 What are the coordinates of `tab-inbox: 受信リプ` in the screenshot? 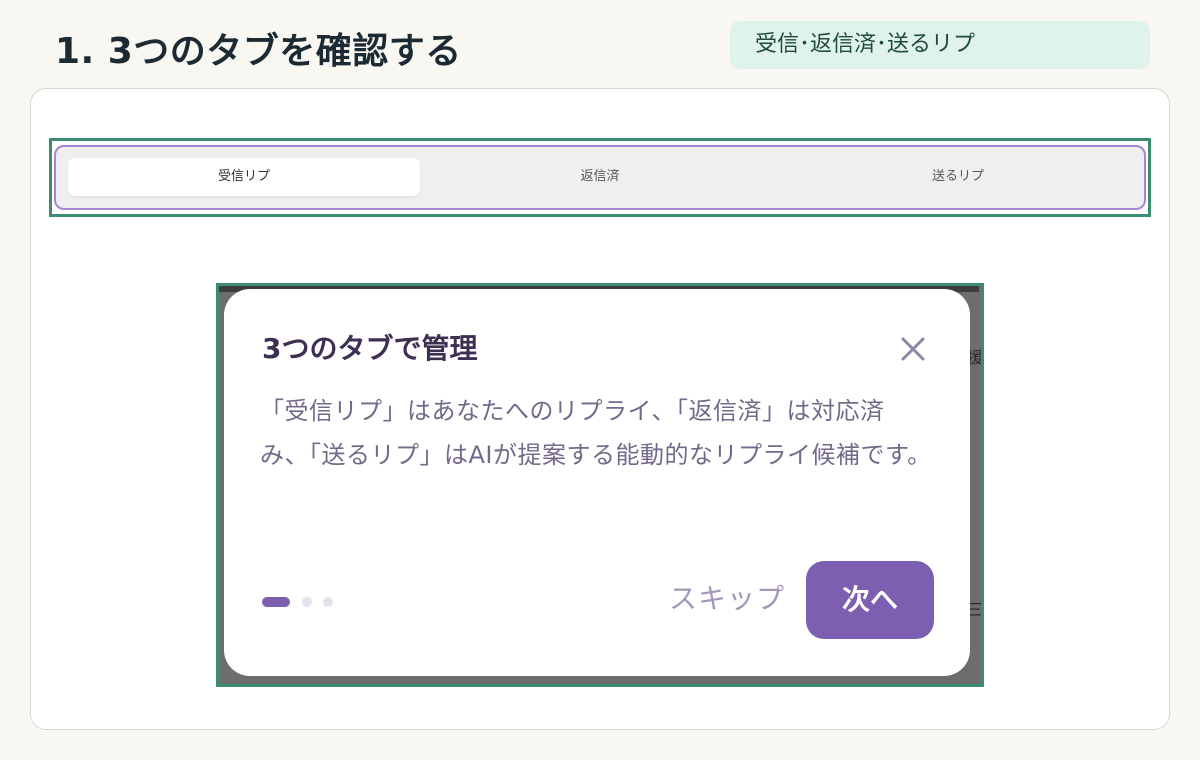 It's located at (244, 177).